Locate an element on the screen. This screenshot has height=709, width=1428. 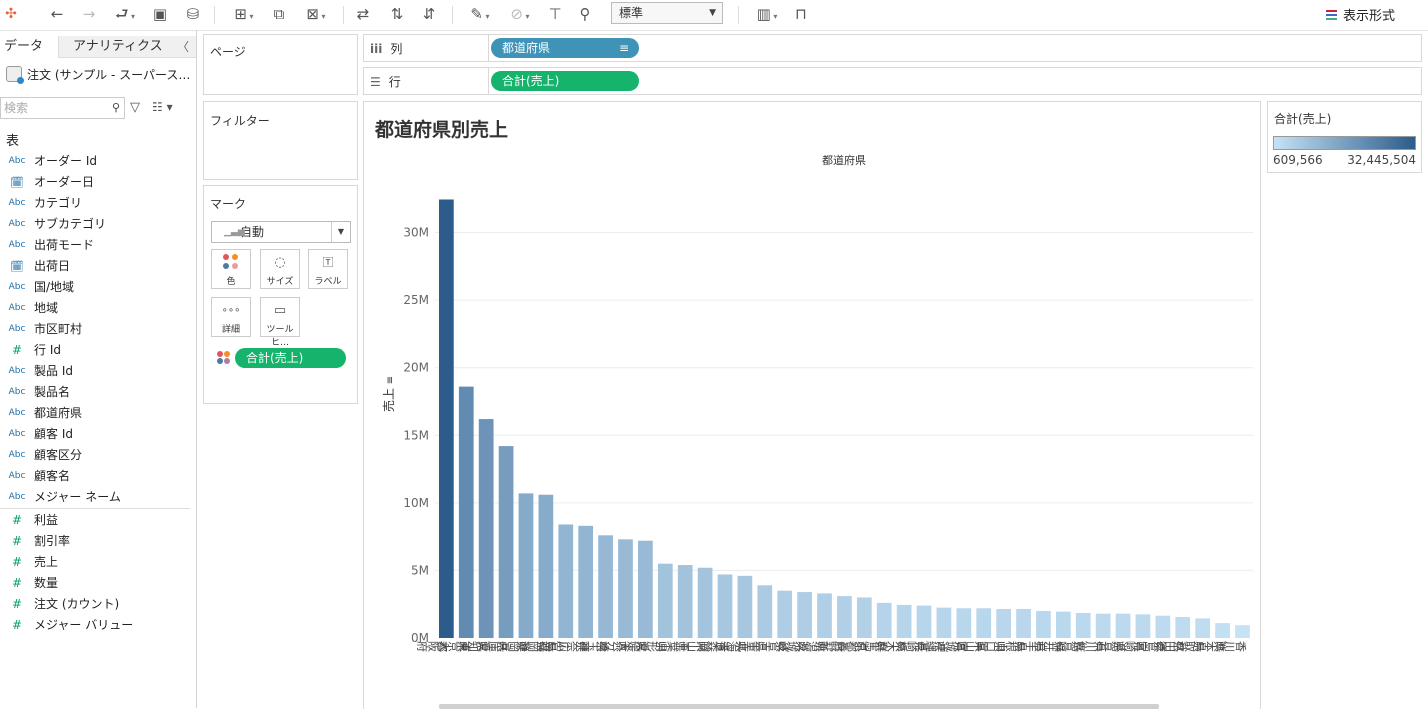
detail-icon: ∘∘∘ is located at coordinates (231, 310).